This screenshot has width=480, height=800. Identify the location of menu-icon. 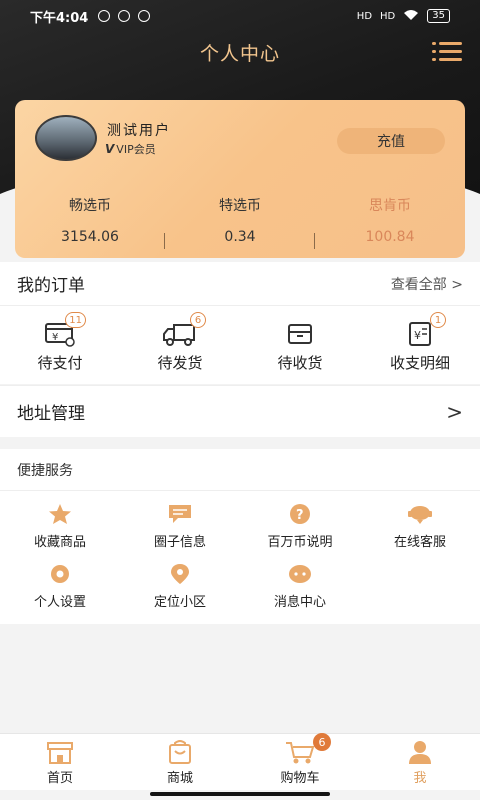
(434, 43).